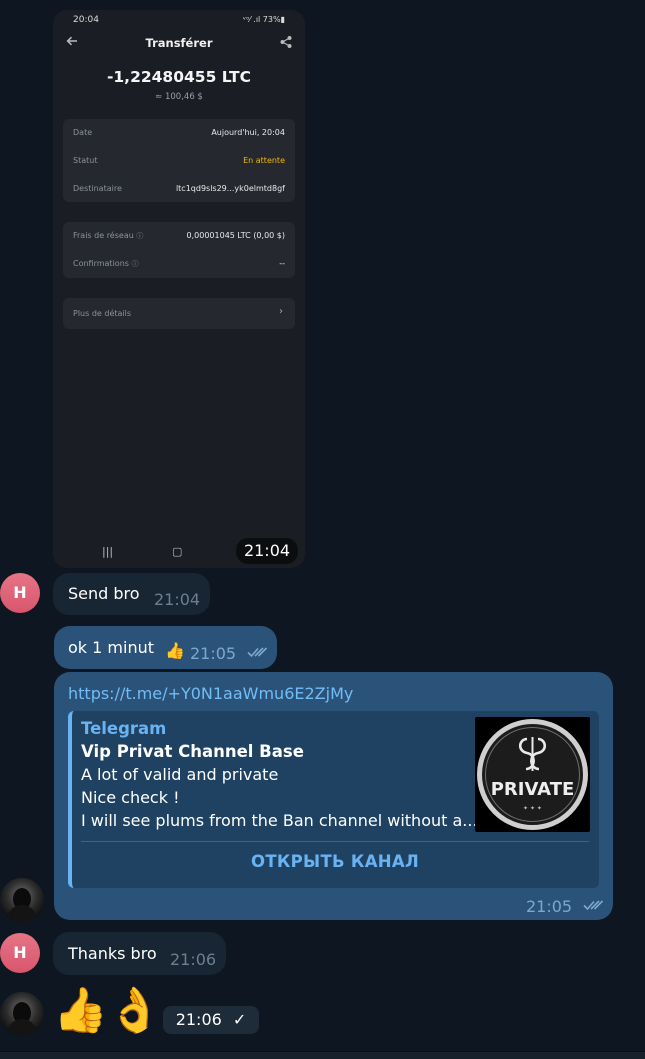  What do you see at coordinates (335, 841) in the screenshot?
I see `preview-divider` at bounding box center [335, 841].